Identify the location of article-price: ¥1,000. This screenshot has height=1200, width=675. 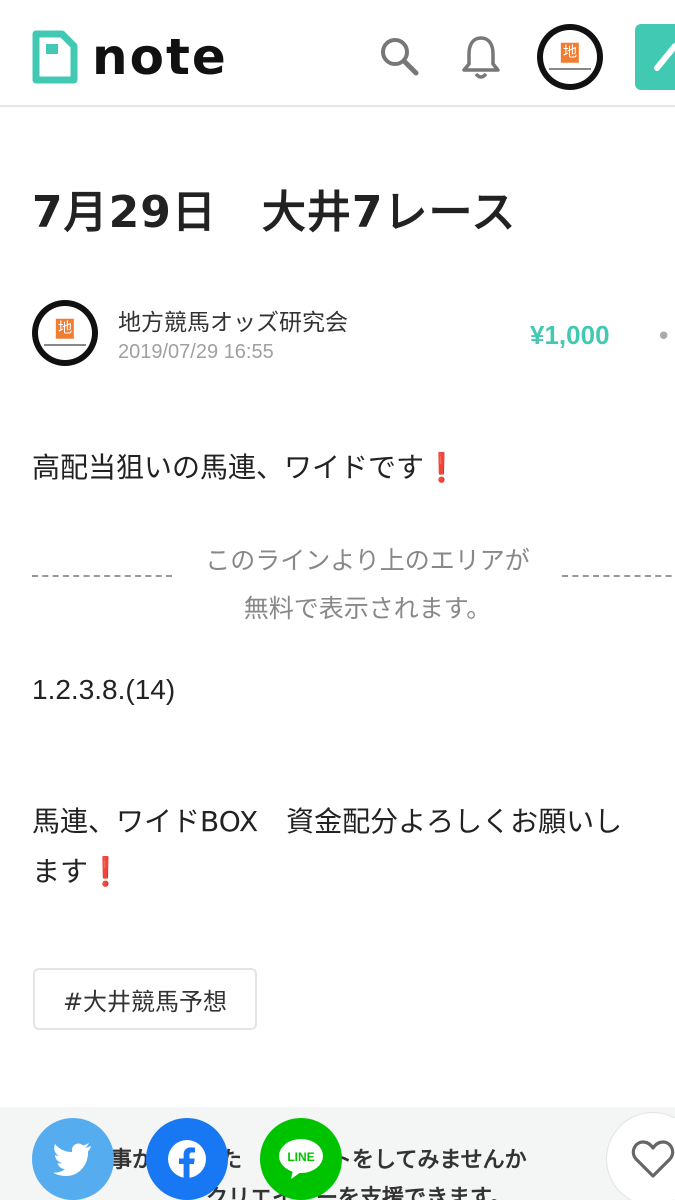
(570, 335).